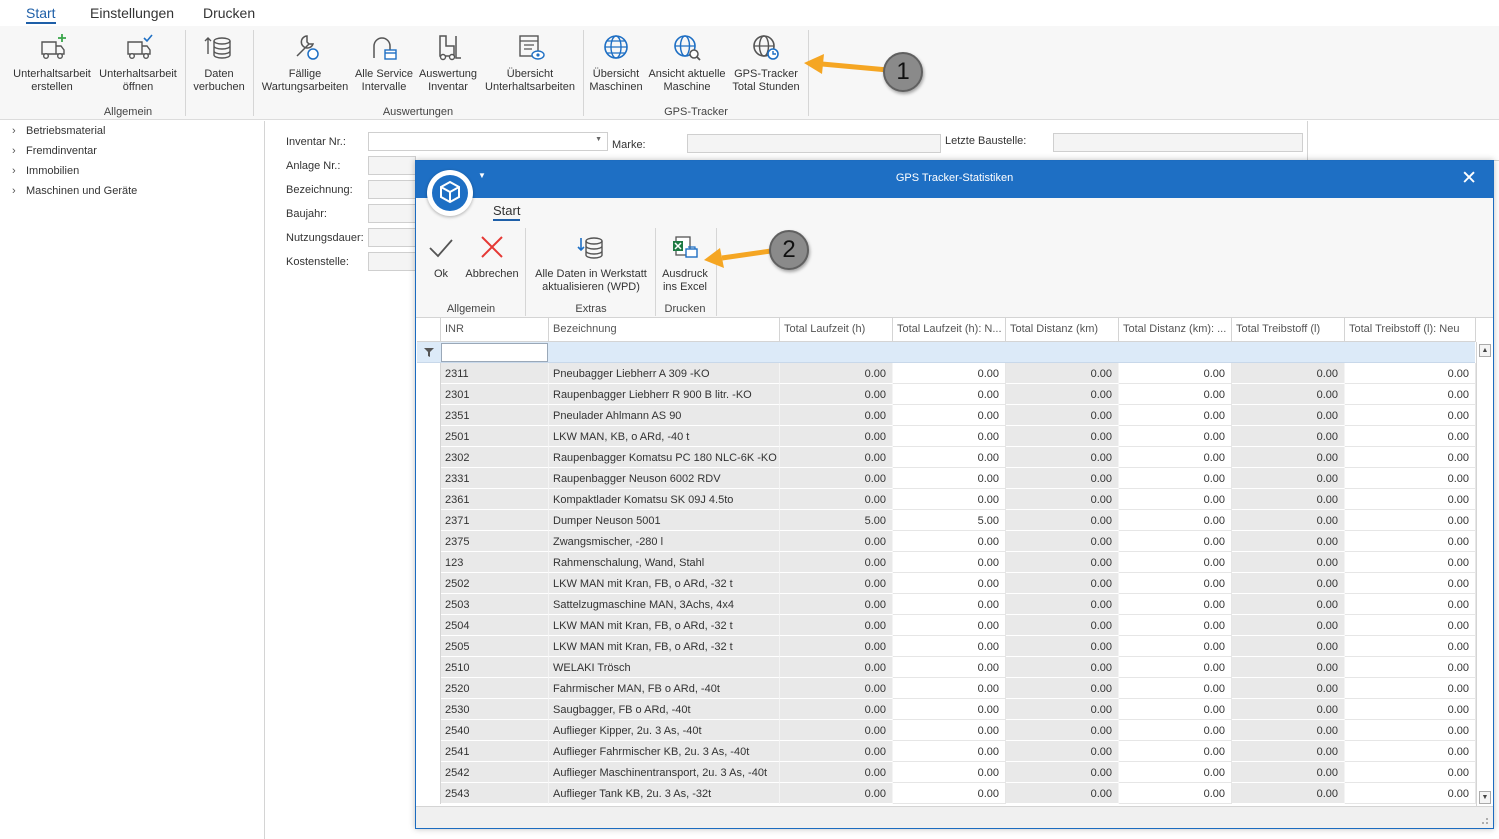 The image size is (1499, 839). What do you see at coordinates (495, 499) in the screenshot?
I see `cell-inr: 2361` at bounding box center [495, 499].